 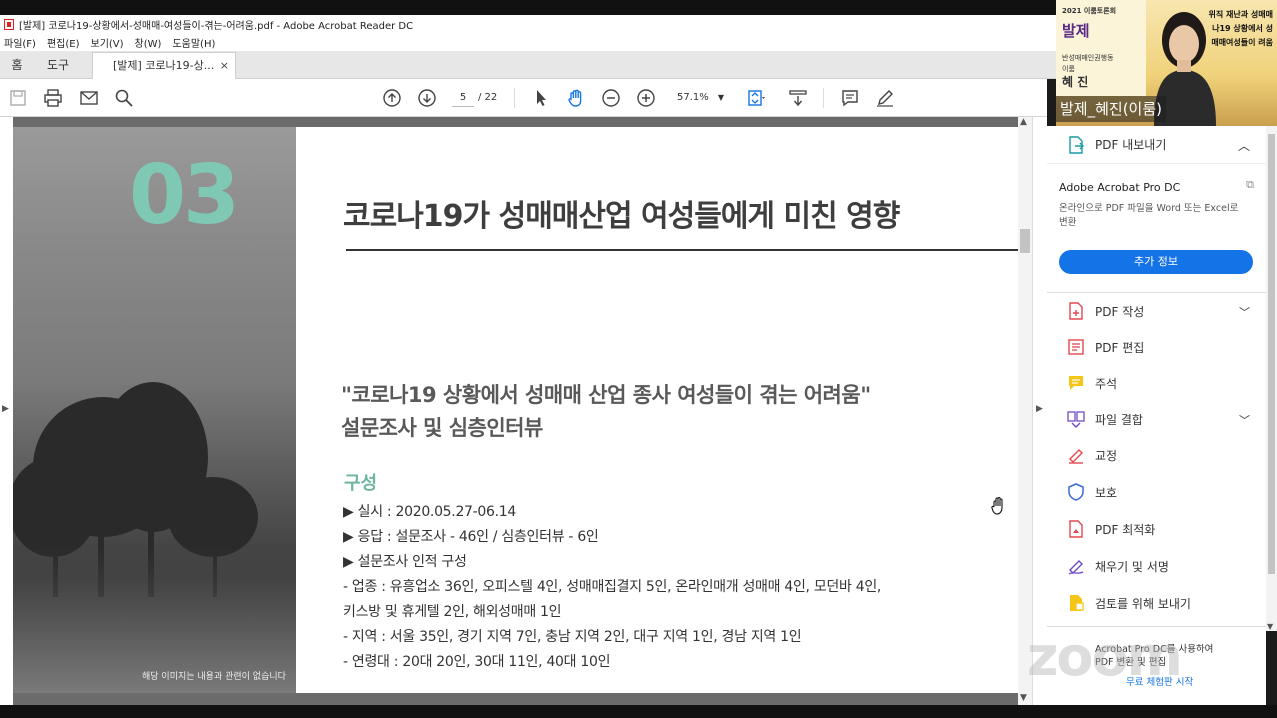 I want to click on tool-label: PDF 작성, so click(x=1120, y=311).